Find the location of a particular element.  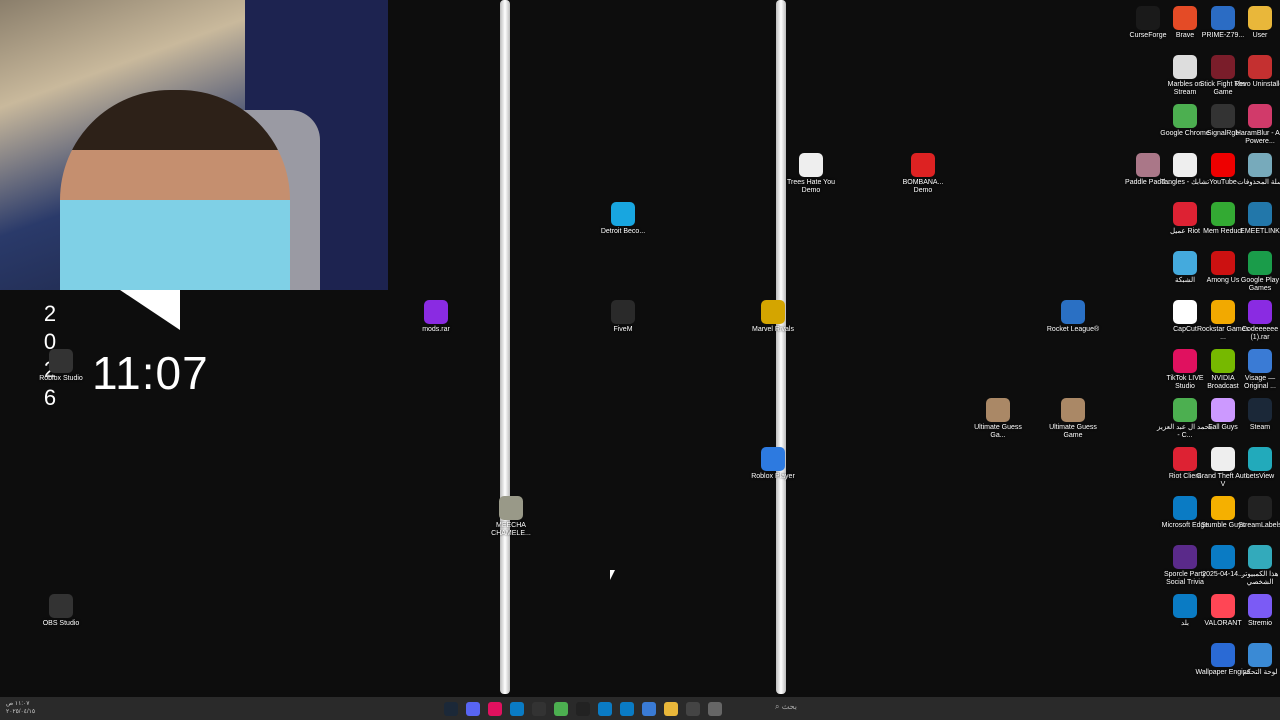

network-icon is located at coordinates (1185, 263).